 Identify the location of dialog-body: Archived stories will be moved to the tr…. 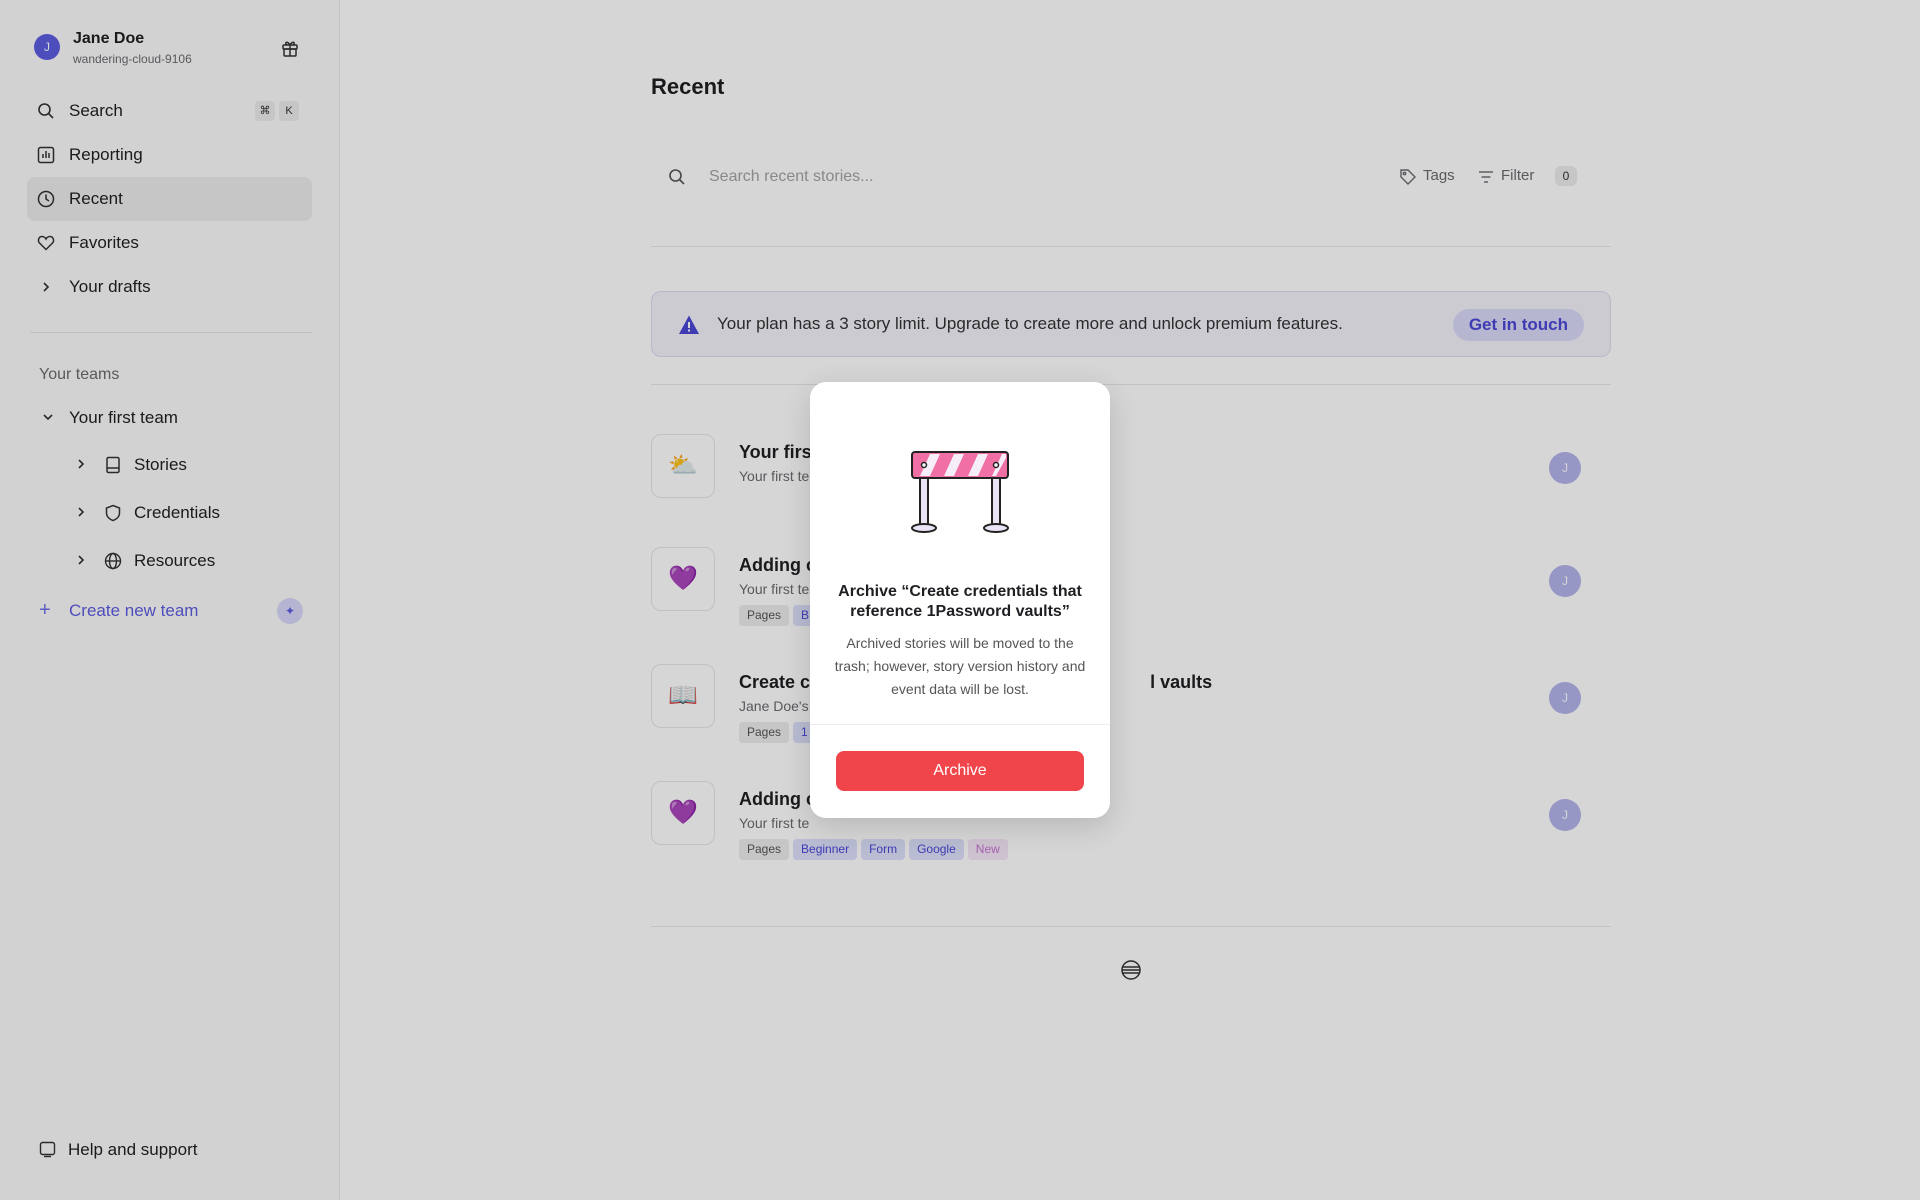
(960, 666).